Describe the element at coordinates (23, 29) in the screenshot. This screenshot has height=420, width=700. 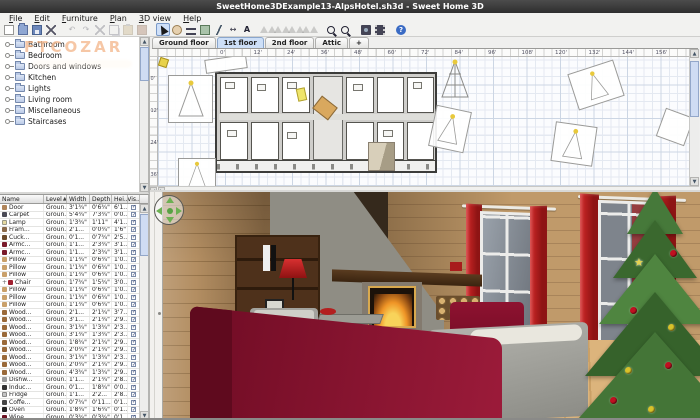
I see `open-button` at that location.